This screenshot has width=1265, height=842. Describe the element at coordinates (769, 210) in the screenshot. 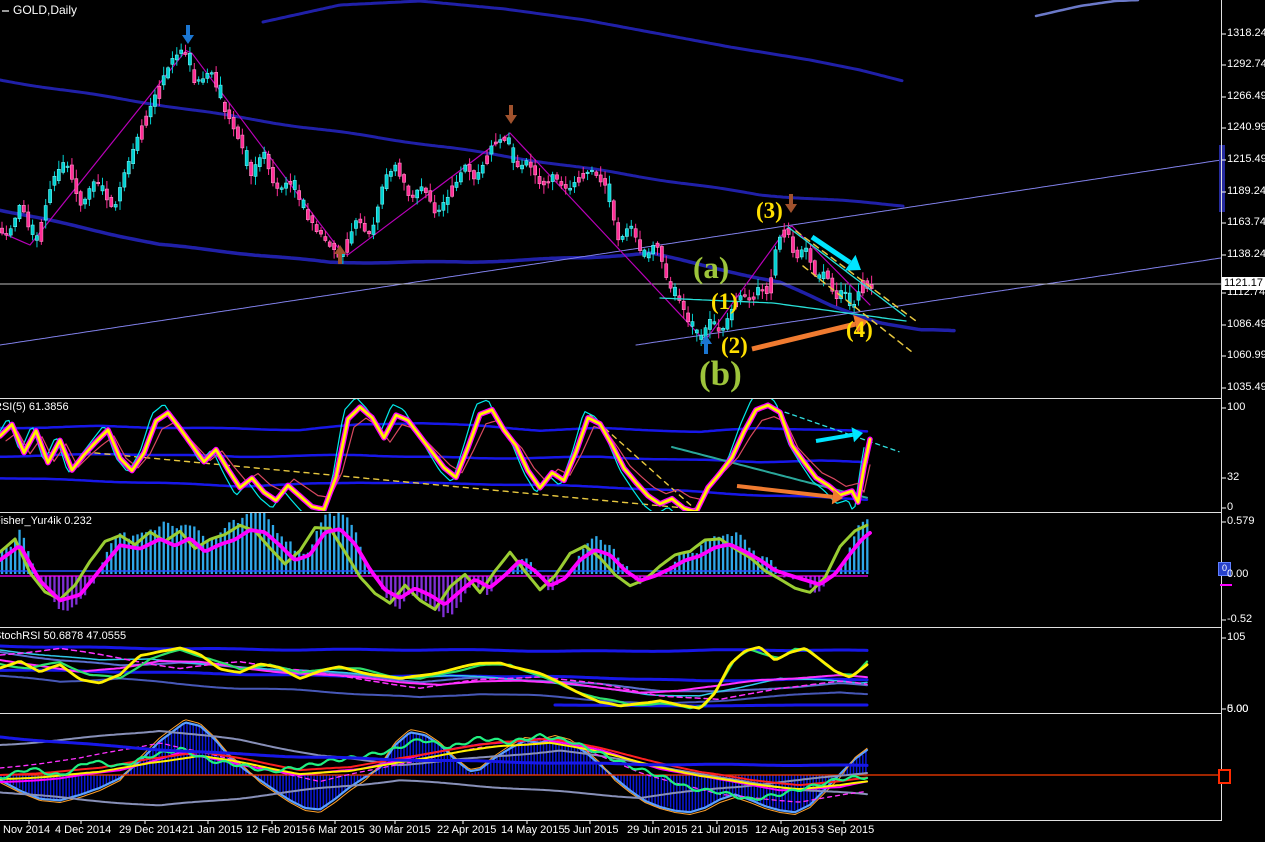

I see `wave-label-3: (3)` at that location.